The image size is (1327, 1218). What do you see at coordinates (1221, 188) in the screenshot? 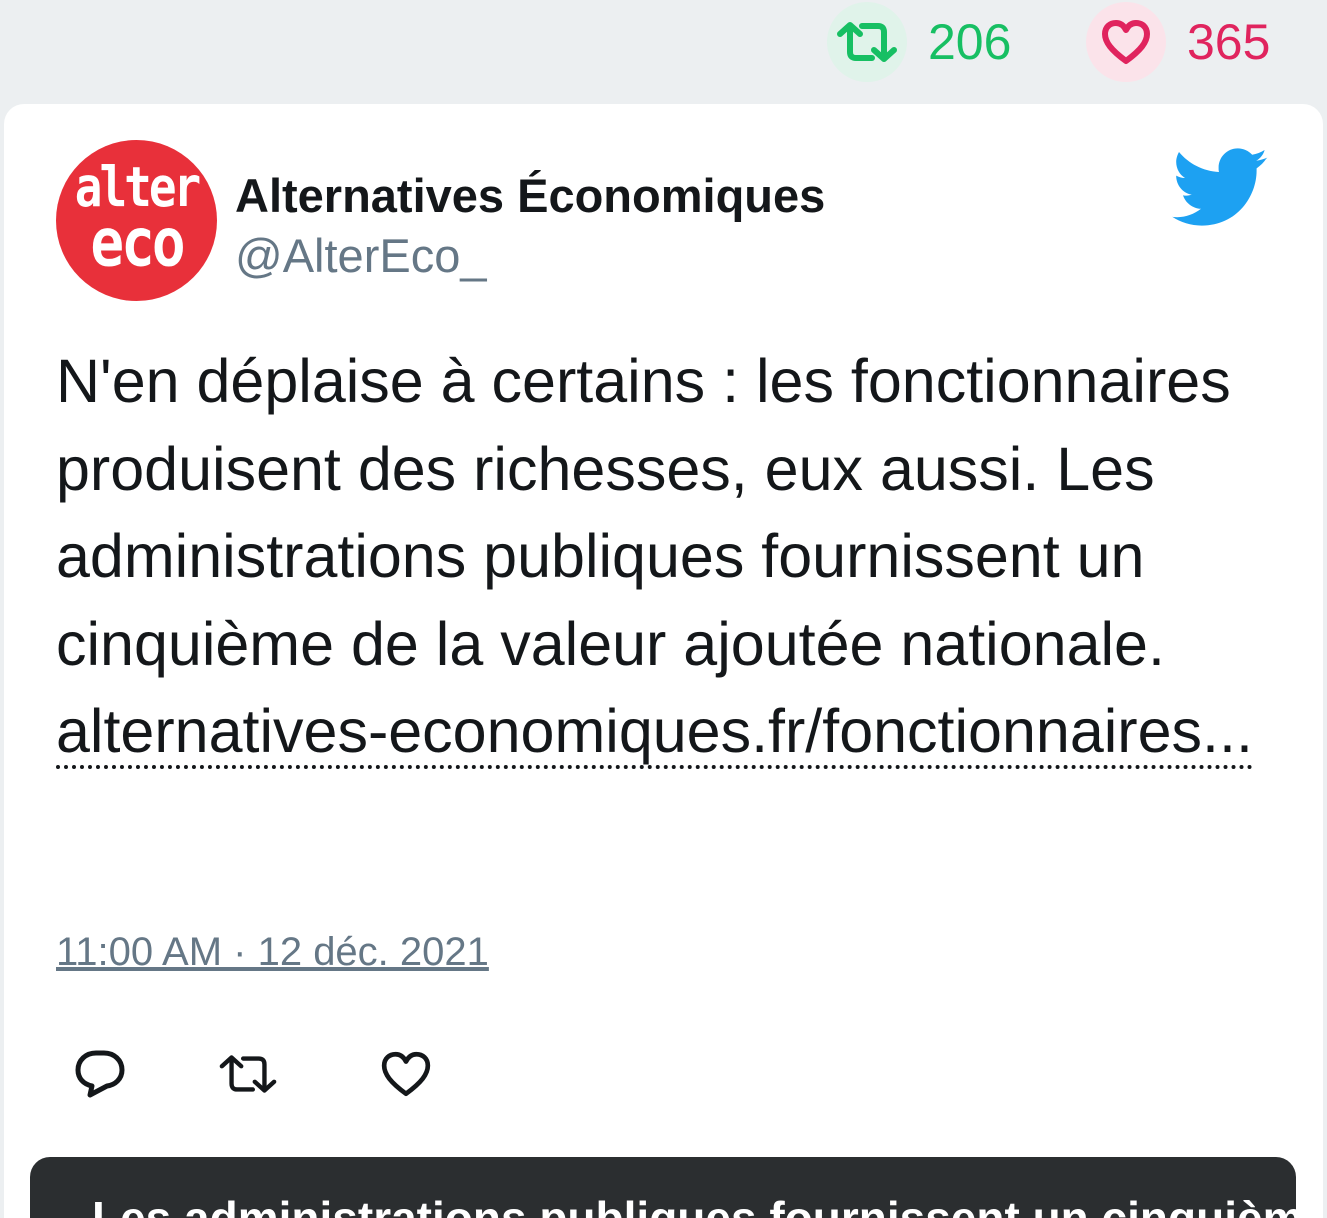
I see `twitter-bird-icon` at bounding box center [1221, 188].